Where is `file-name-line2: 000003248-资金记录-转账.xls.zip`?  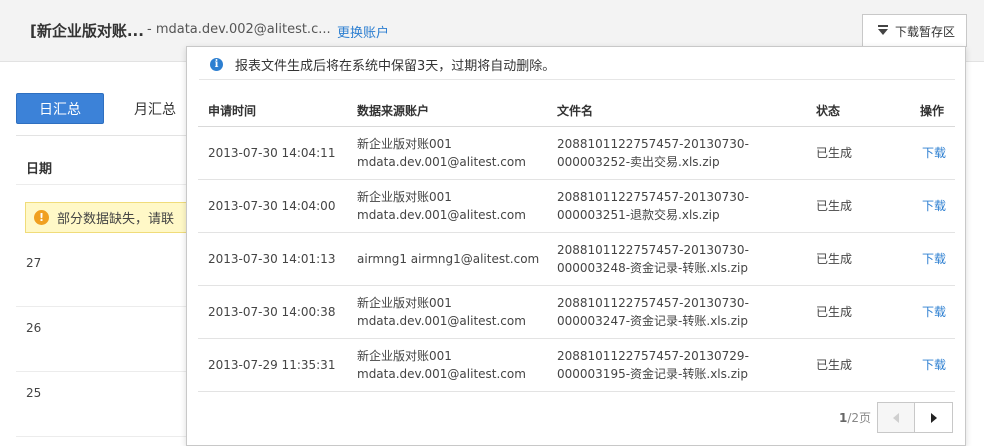 file-name-line2: 000003248-资金记录-转账.xls.zip is located at coordinates (652, 268).